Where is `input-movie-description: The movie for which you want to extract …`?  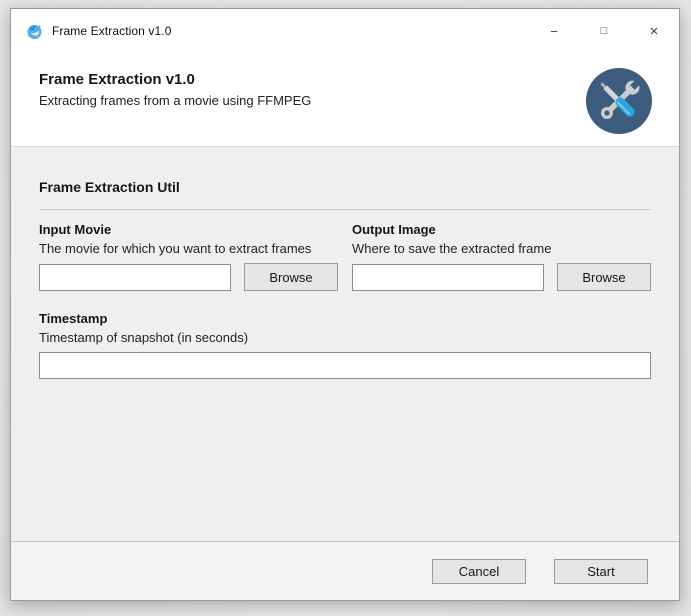
input-movie-description: The movie for which you want to extract … is located at coordinates (175, 248).